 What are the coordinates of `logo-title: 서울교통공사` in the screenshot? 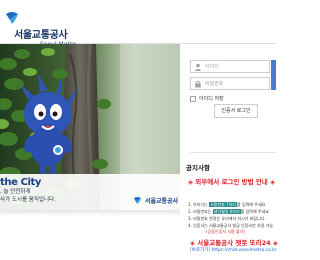 It's located at (41, 35).